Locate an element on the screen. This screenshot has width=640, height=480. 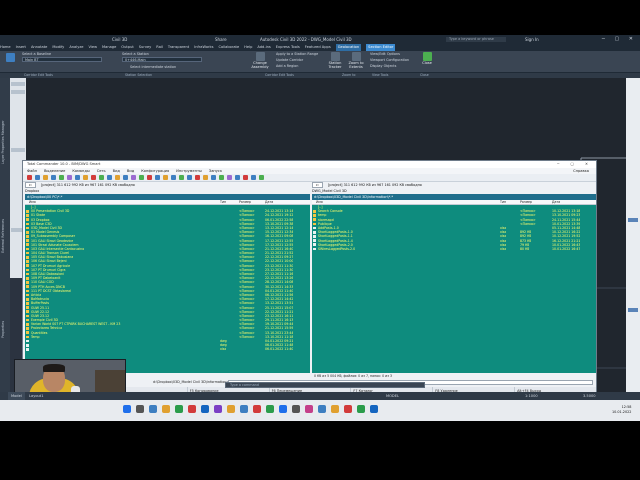
tc-menu-item: Конфигурация is located at coordinates (155, 171).